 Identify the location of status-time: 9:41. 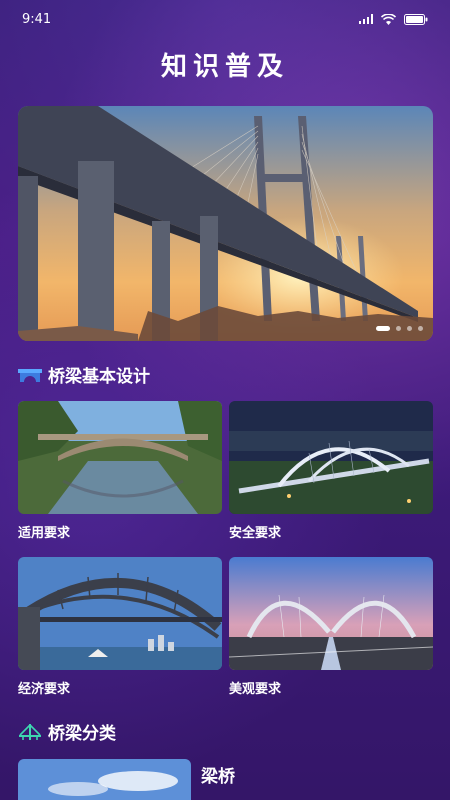
(37, 19).